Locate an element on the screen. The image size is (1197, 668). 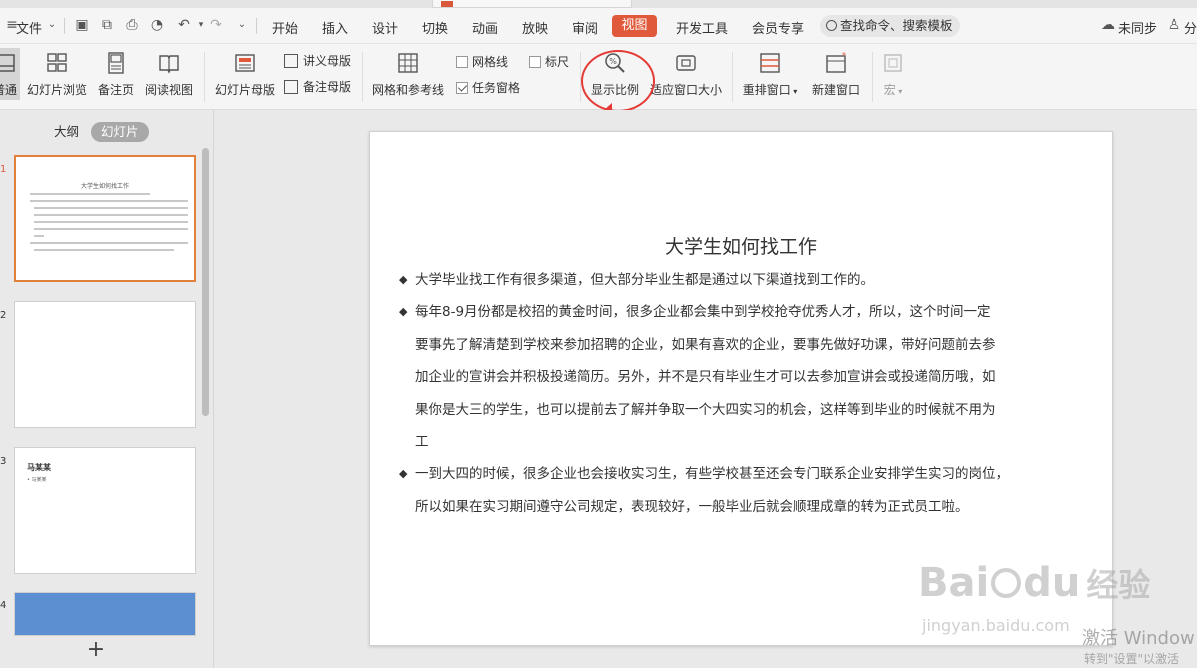
normal-view-icon is located at coordinates (7, 63).